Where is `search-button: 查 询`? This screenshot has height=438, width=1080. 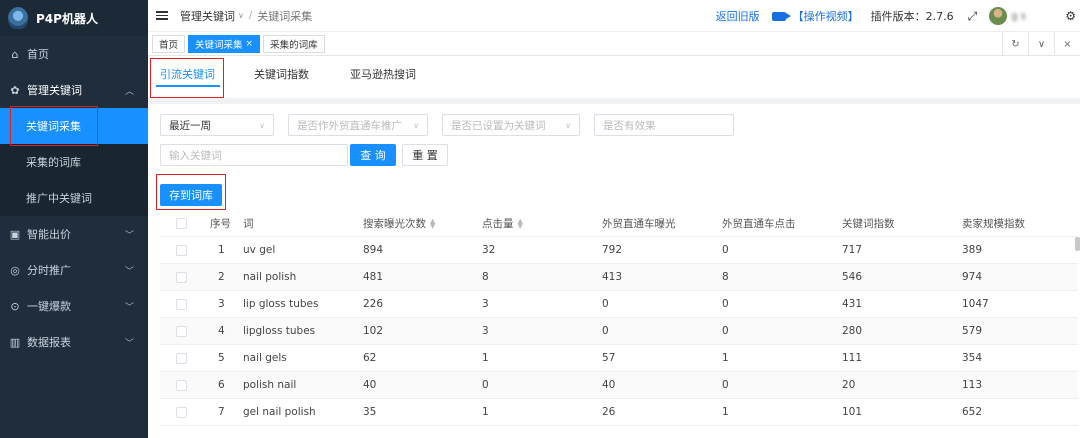
search-button: 查 询 is located at coordinates (373, 155).